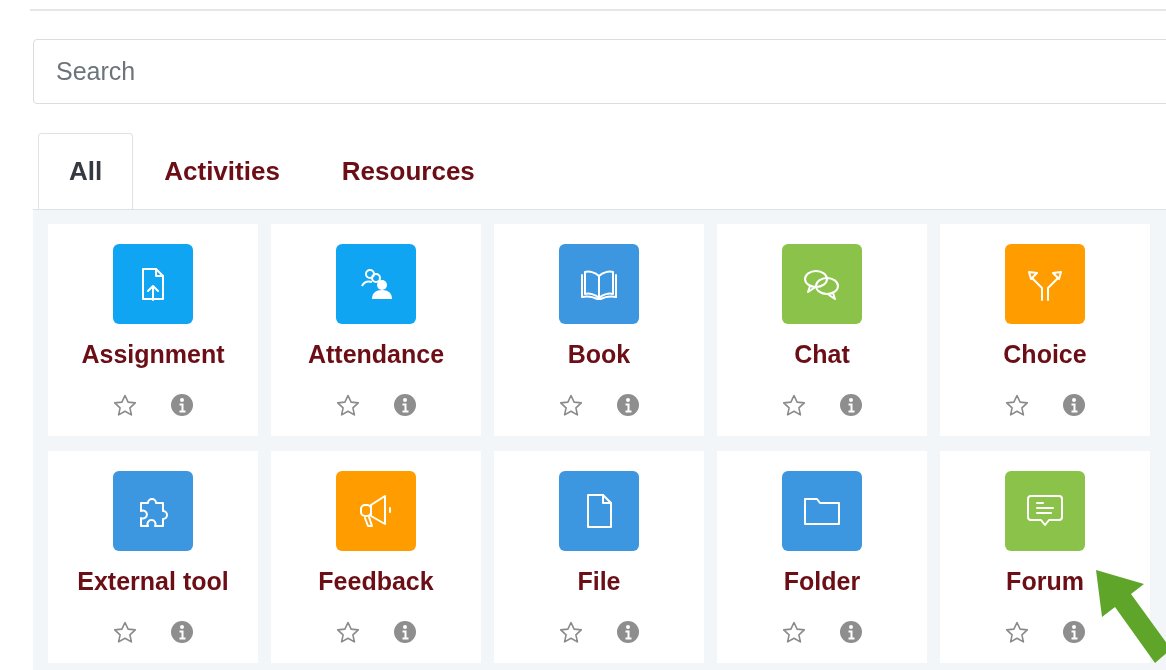 This screenshot has width=1166, height=670. Describe the element at coordinates (599, 71) in the screenshot. I see `search-field: Search` at that location.